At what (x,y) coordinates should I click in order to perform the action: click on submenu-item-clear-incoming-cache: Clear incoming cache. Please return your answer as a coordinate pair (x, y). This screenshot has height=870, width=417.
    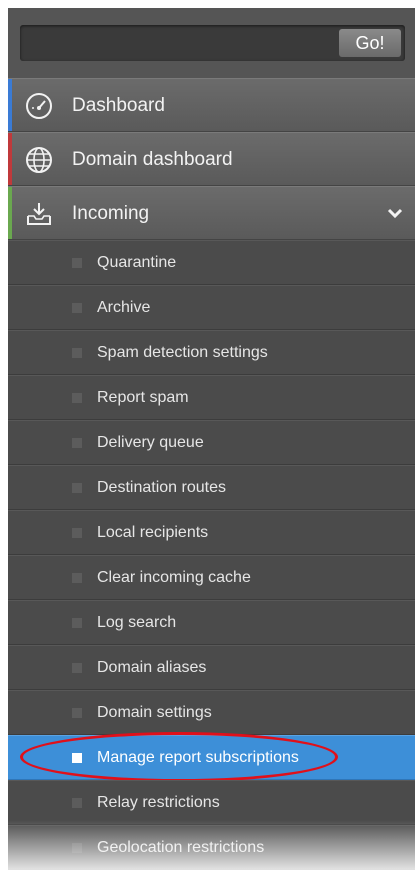
    Looking at the image, I should click on (211, 577).